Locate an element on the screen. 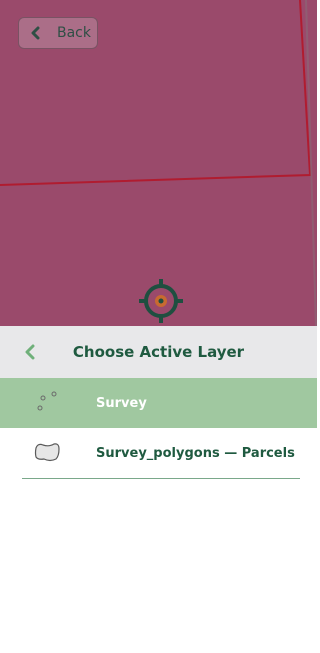 This screenshot has height=653, width=320. layer-item-survey: Survey is located at coordinates (158, 403).